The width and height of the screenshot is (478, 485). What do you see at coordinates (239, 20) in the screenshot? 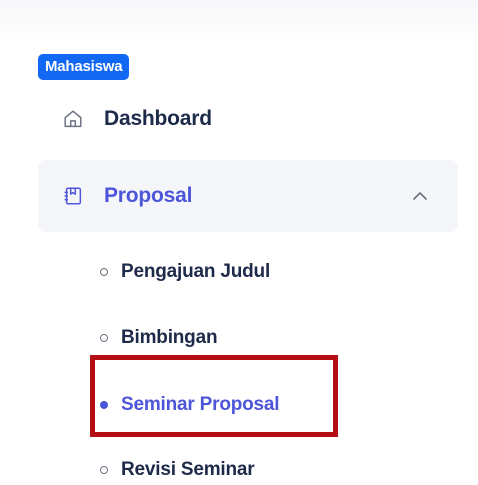
I see `top-shade` at bounding box center [239, 20].